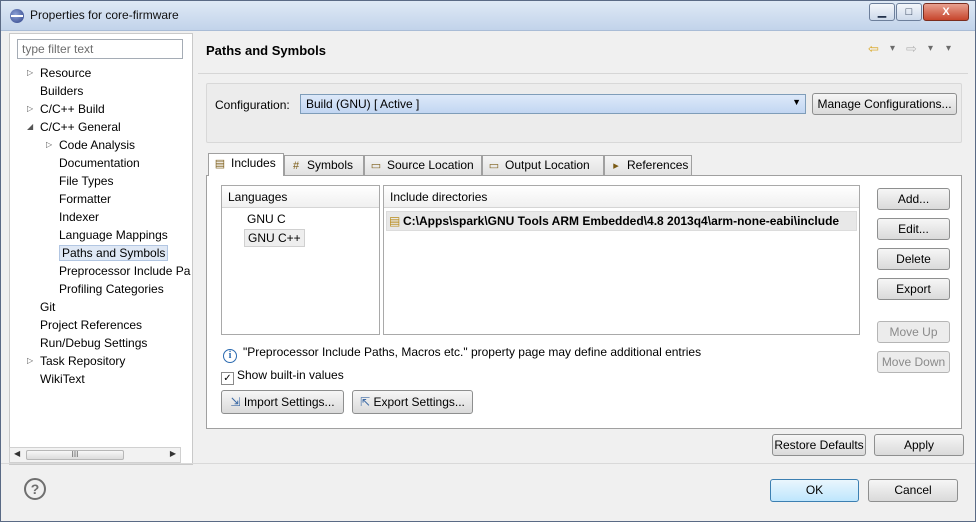 Image resolution: width=976 pixels, height=522 pixels. What do you see at coordinates (819, 445) in the screenshot?
I see `restore-defaults-button: Restore Defaults` at bounding box center [819, 445].